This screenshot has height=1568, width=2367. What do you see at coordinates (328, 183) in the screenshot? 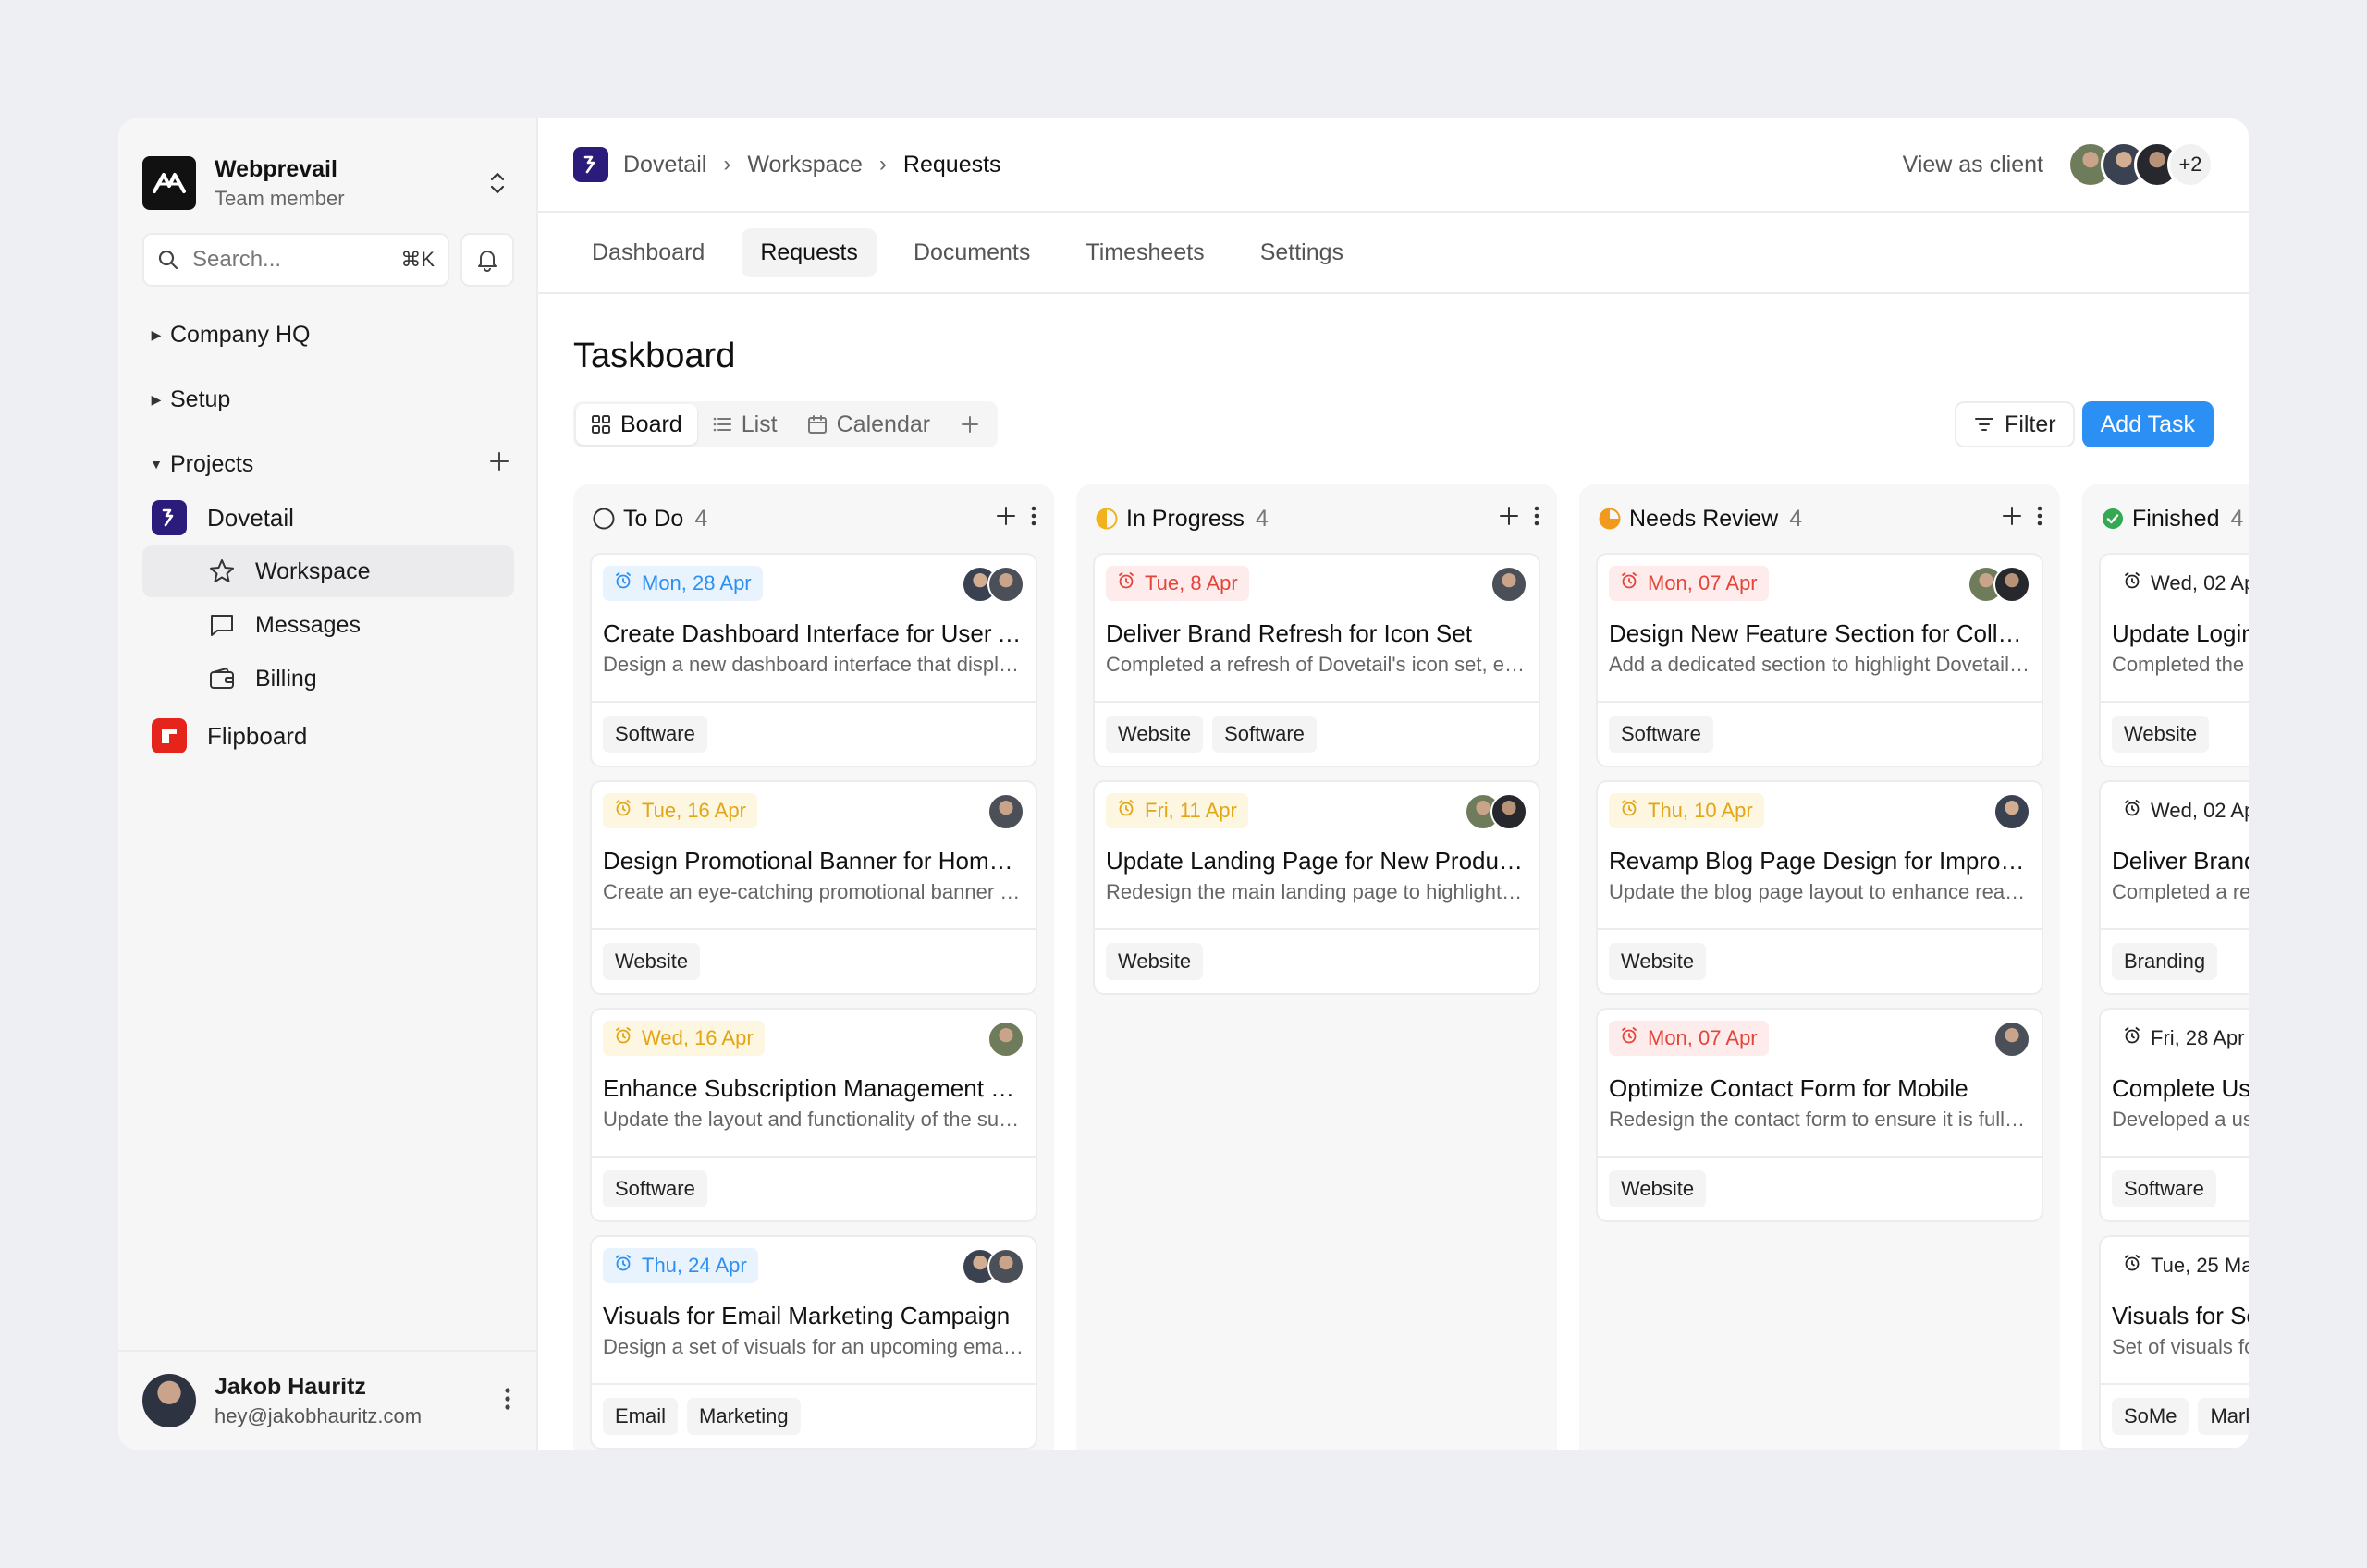
I see `workspace-switcher: Webprevail Team member` at bounding box center [328, 183].